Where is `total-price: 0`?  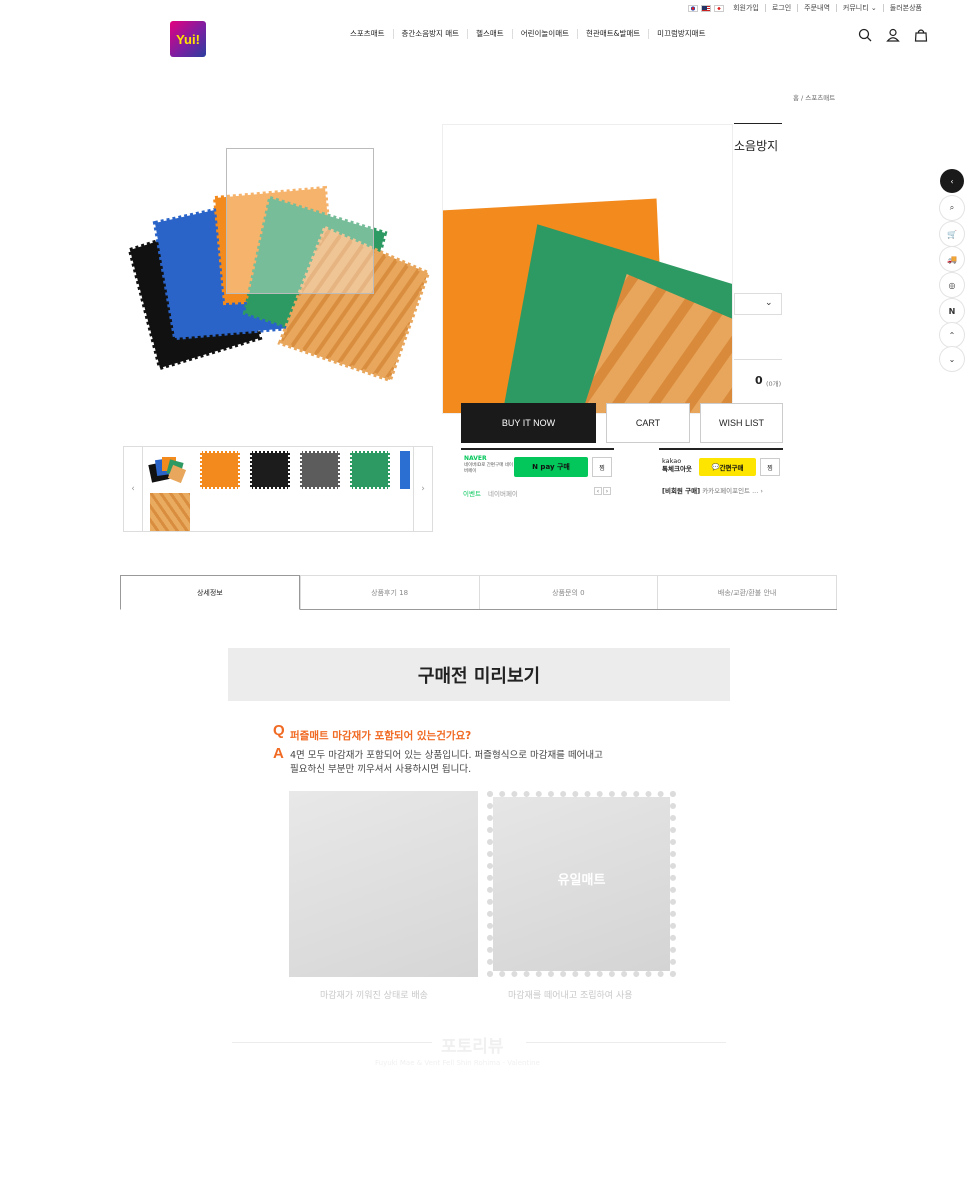 total-price: 0 is located at coordinates (759, 380).